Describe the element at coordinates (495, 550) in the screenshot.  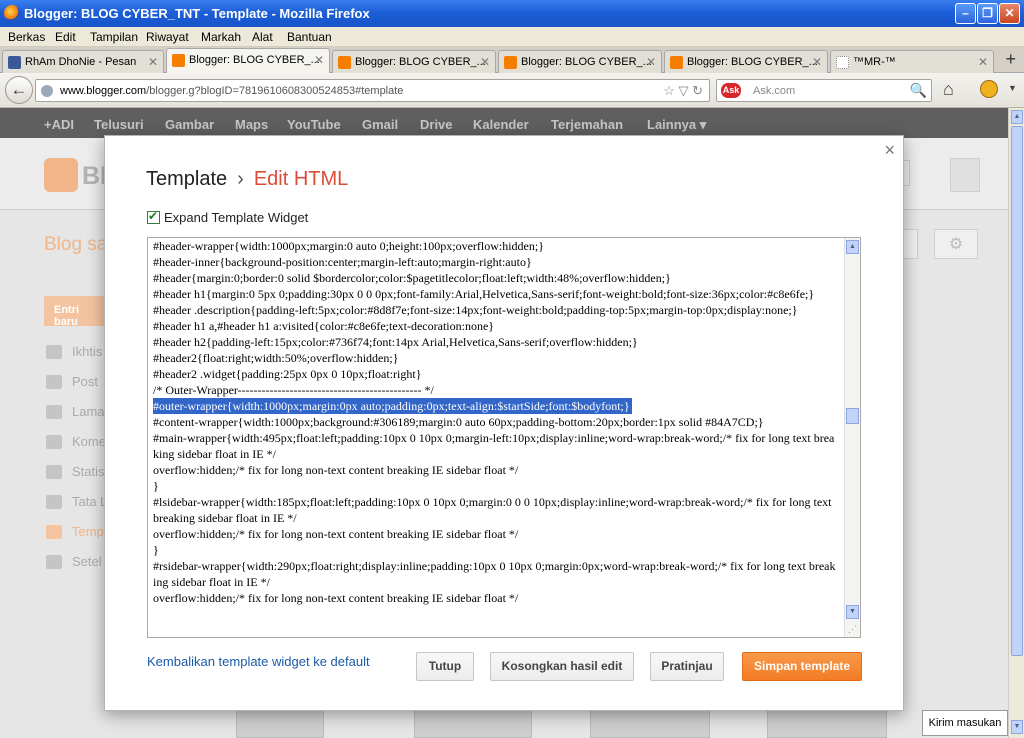
I see `code-line-row: }` at that location.